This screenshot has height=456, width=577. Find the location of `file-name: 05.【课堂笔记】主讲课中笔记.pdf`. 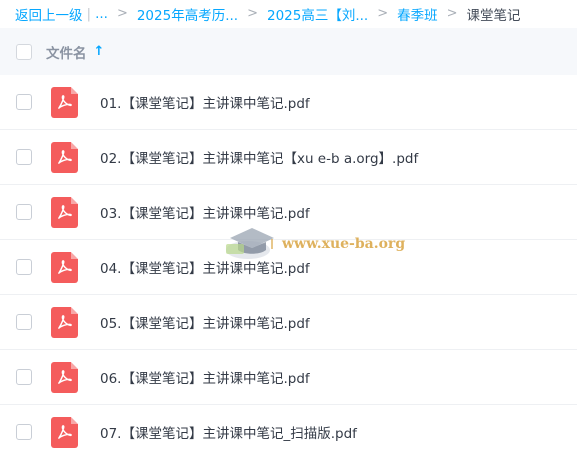

file-name: 05.【课堂笔记】主讲课中笔记.pdf is located at coordinates (205, 322).